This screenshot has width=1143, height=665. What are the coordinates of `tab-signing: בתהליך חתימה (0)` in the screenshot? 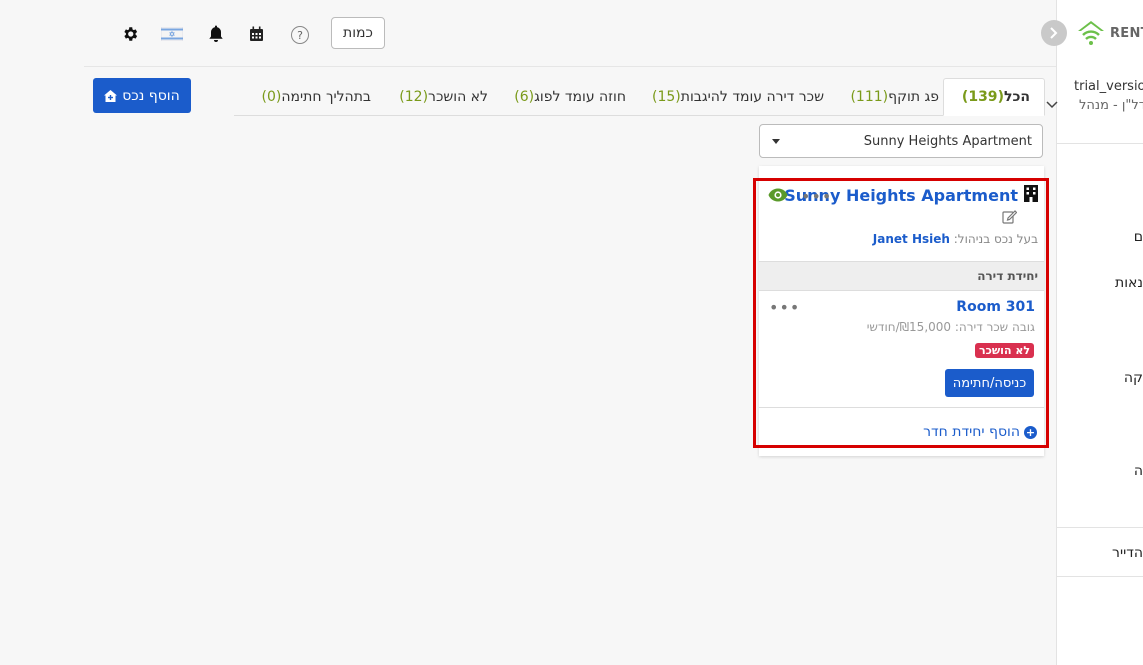 It's located at (315, 97).